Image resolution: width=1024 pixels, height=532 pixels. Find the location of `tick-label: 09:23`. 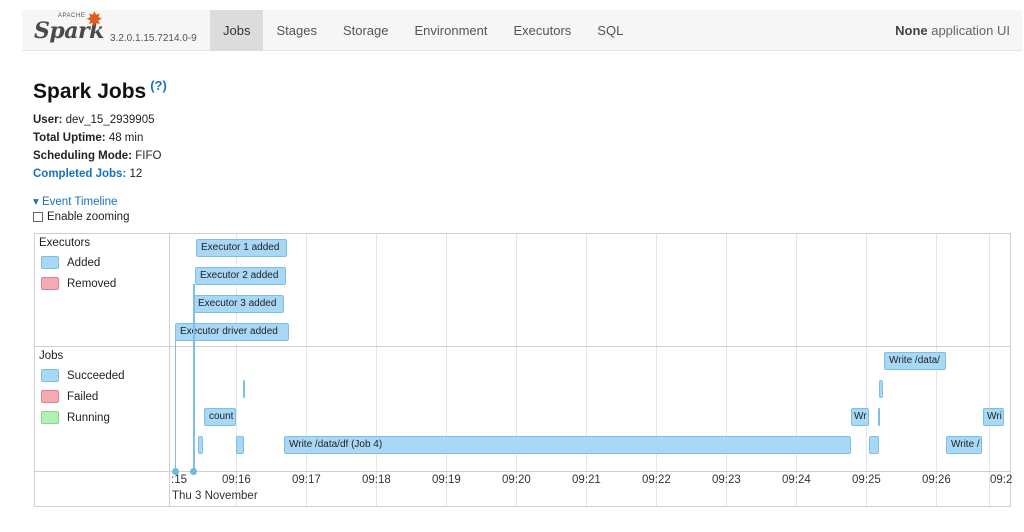

tick-label: 09:23 is located at coordinates (726, 480).